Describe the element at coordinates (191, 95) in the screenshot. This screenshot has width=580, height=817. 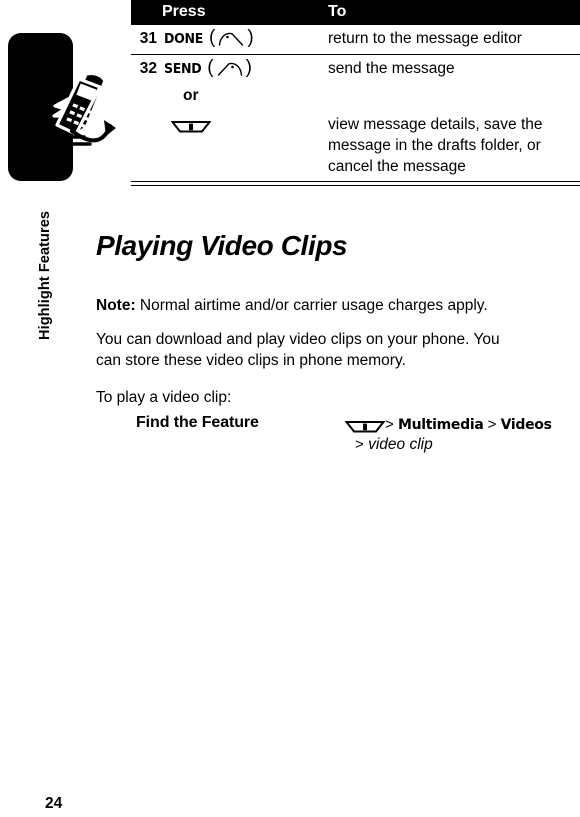
I see `or-label: or` at that location.